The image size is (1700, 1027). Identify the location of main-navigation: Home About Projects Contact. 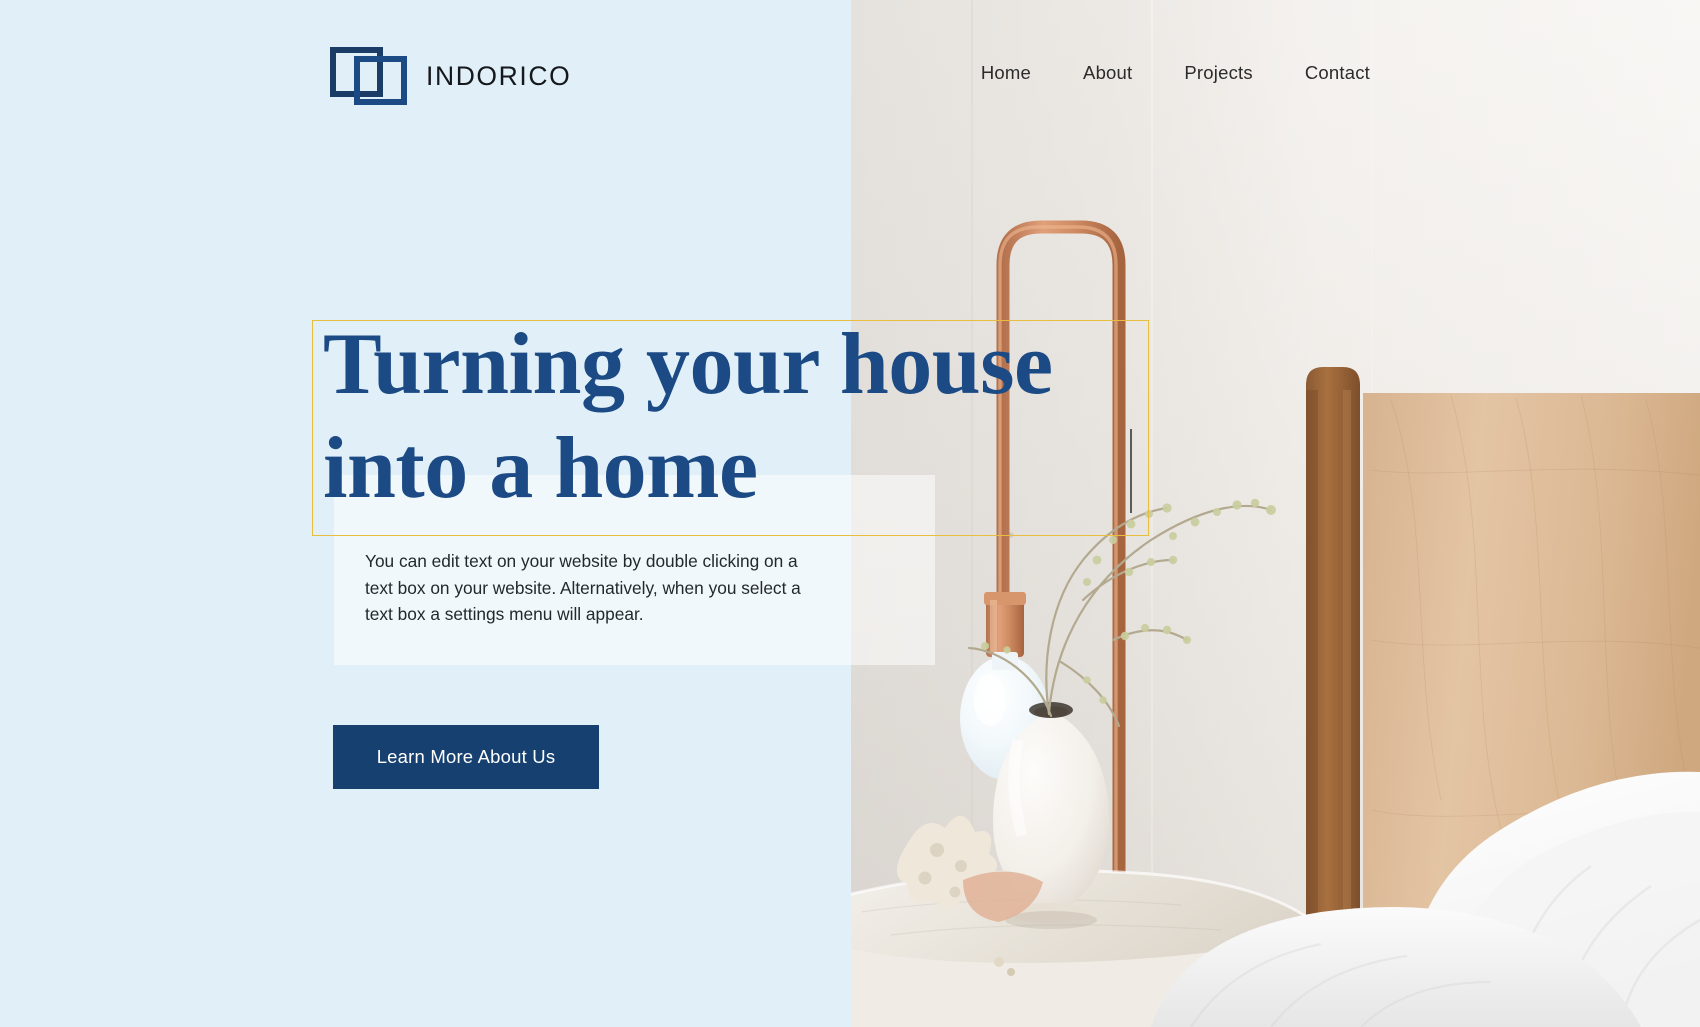
(1175, 73).